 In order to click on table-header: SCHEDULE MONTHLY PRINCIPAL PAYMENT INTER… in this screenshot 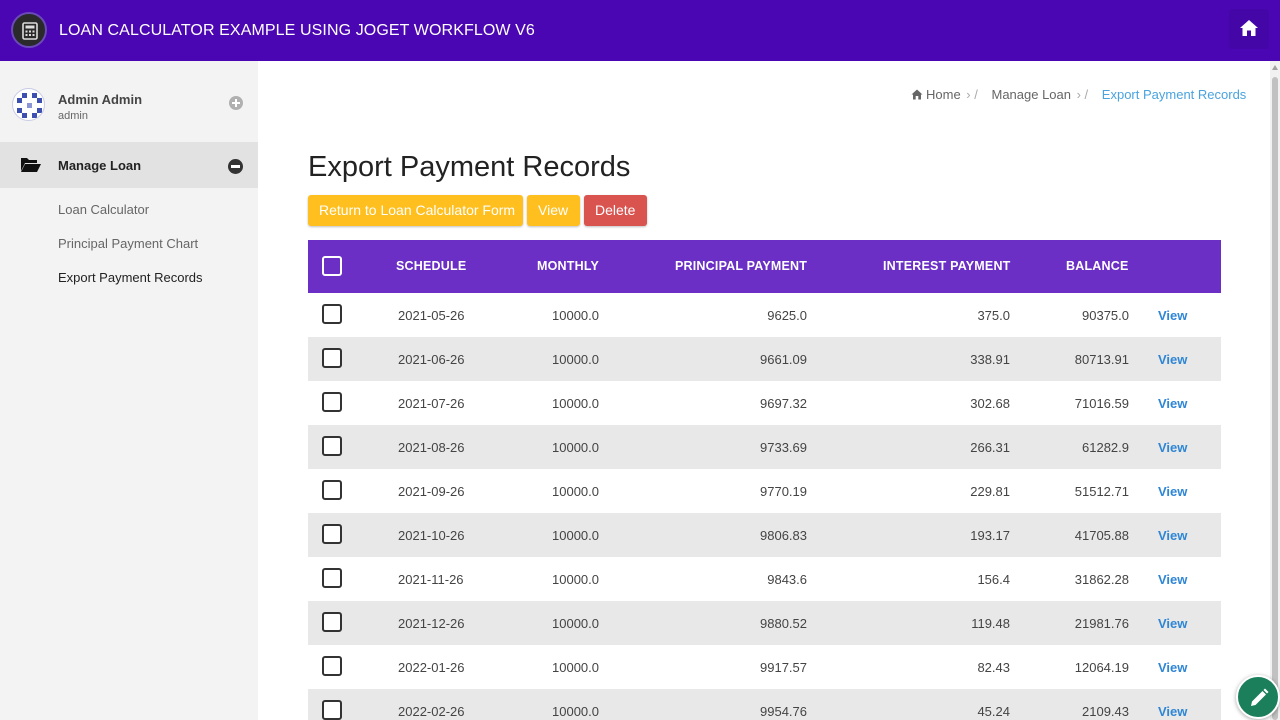, I will do `click(764, 266)`.